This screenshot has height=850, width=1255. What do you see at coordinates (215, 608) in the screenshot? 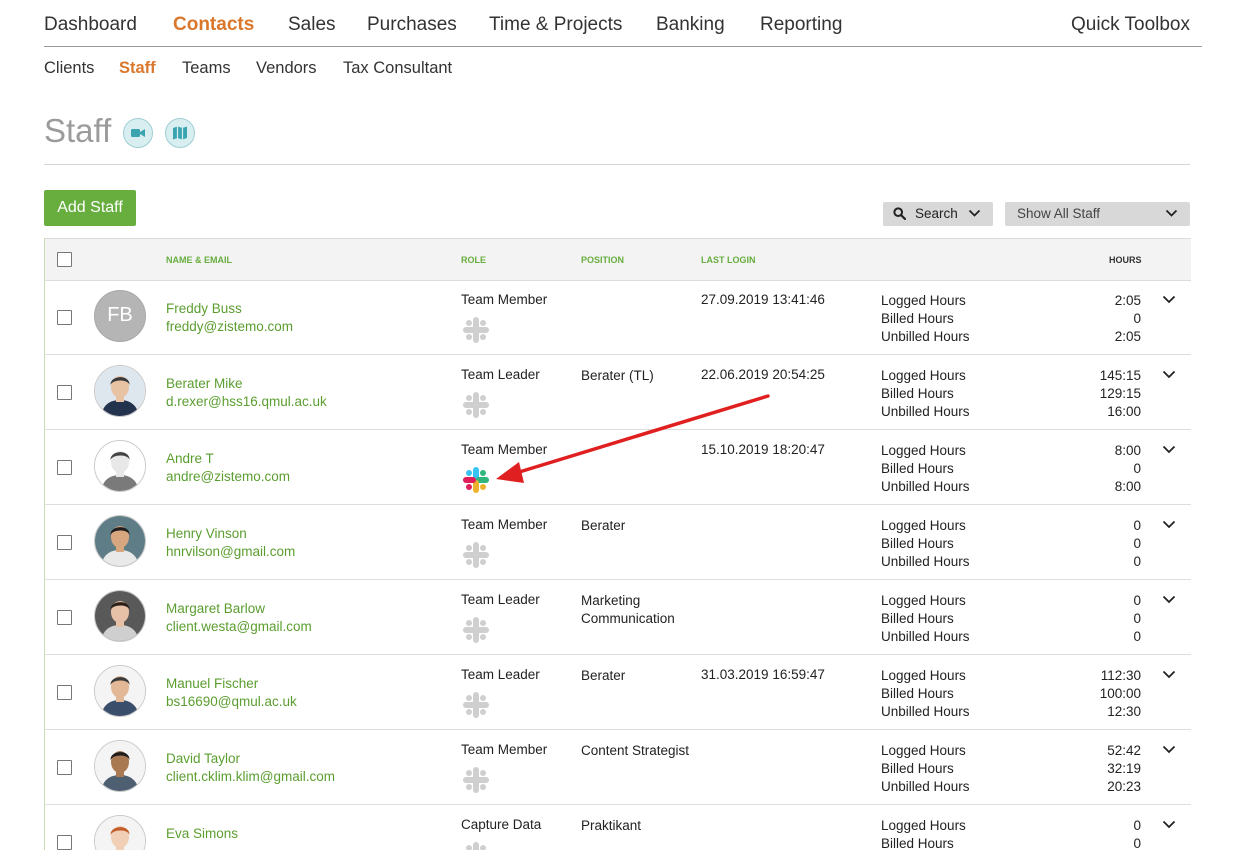
I see `staff-name-link: Margaret Barlow` at bounding box center [215, 608].